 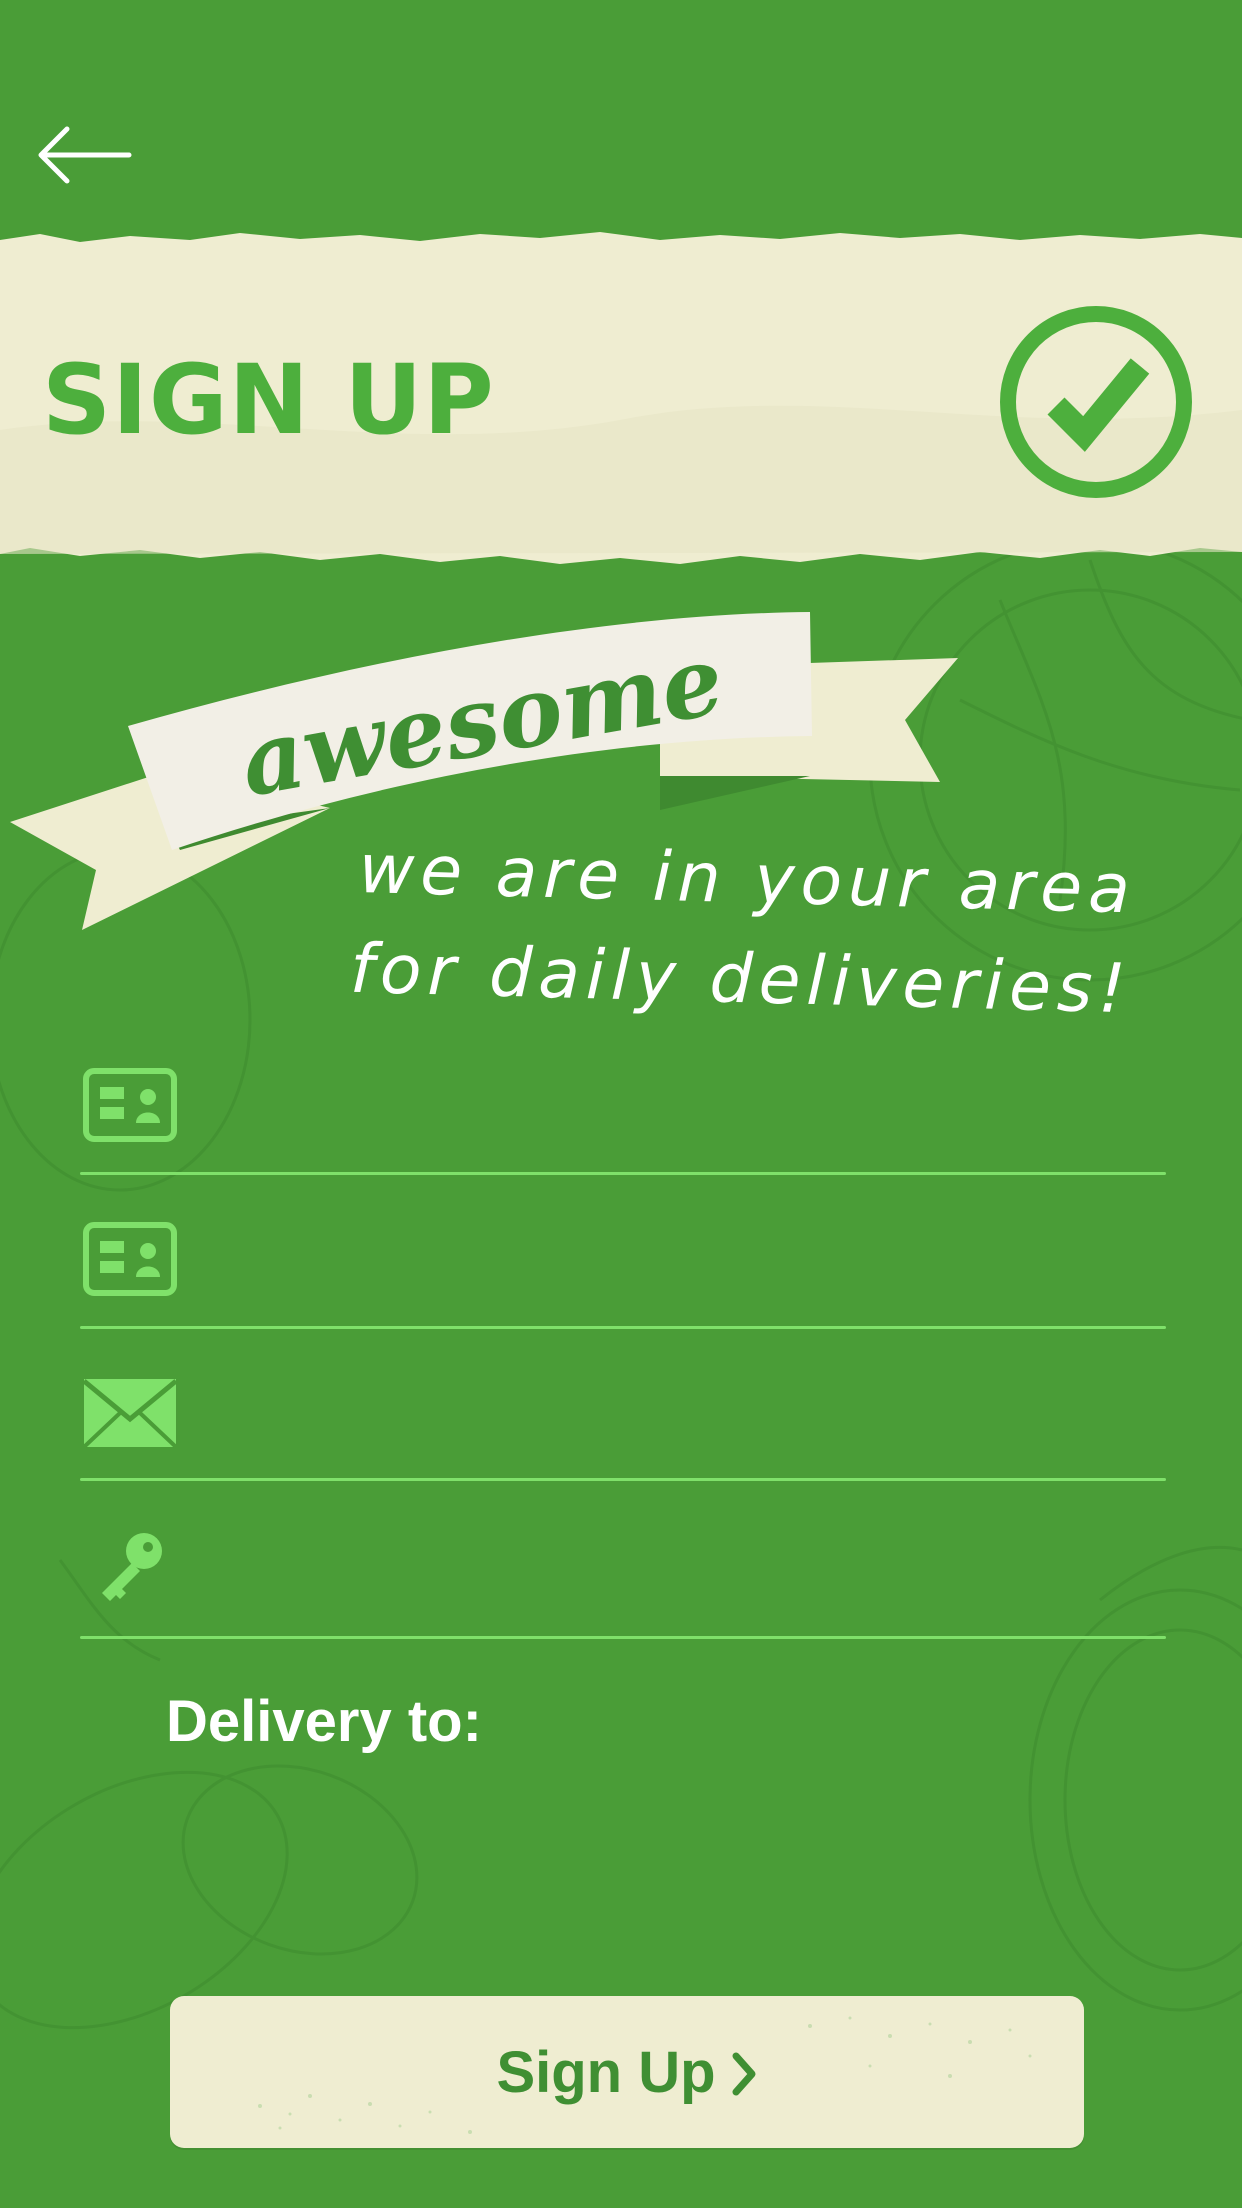 What do you see at coordinates (130, 1567) in the screenshot?
I see `key-icon` at bounding box center [130, 1567].